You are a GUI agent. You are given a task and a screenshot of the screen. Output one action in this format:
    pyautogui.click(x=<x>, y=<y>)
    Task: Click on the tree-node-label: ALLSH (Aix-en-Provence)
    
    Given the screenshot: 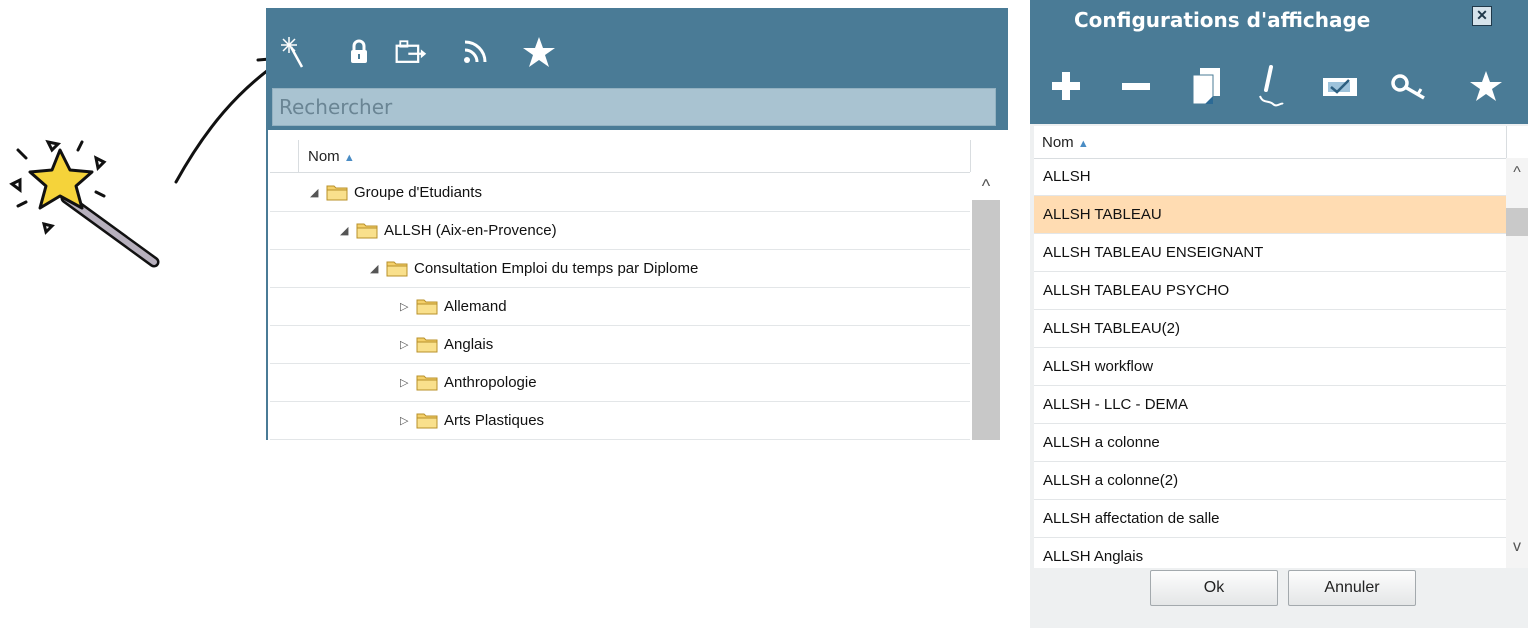 What is the action you would take?
    pyautogui.click(x=470, y=230)
    